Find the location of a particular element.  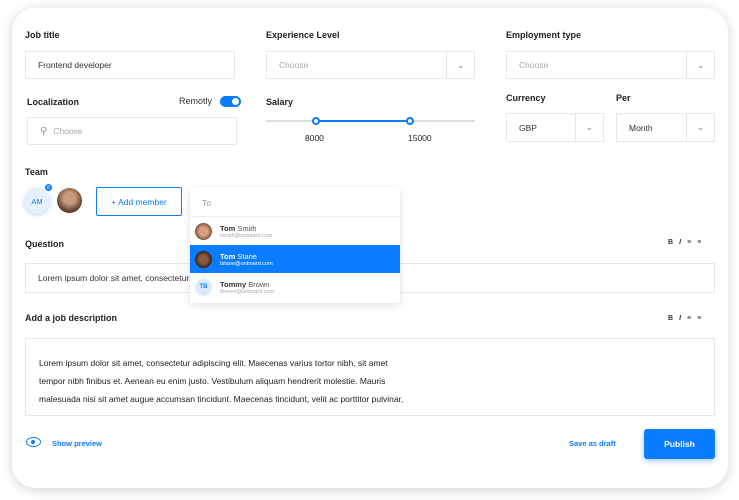

remote-label: Remotly is located at coordinates (196, 101).